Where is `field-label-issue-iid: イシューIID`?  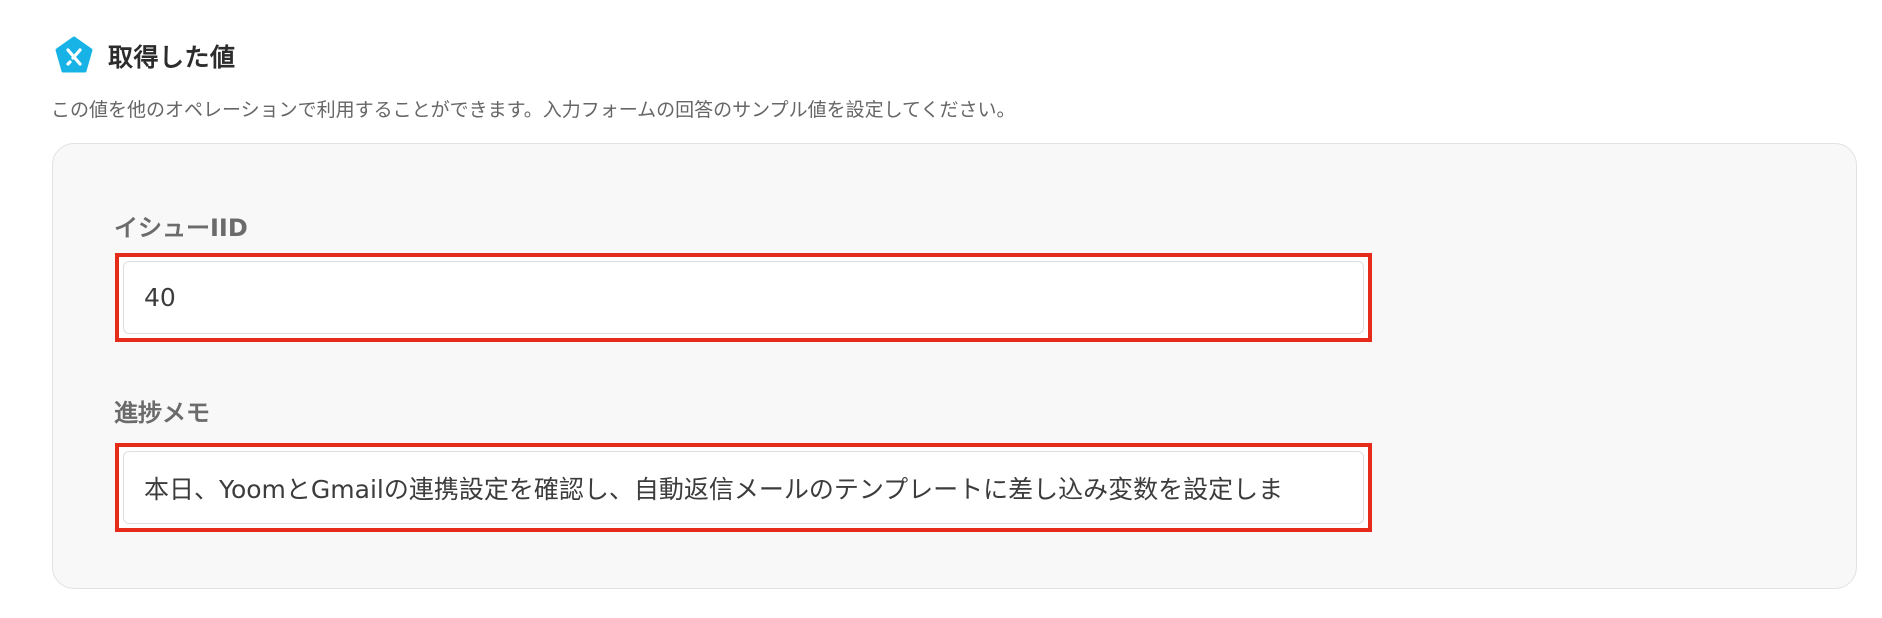
field-label-issue-iid: イシューIID is located at coordinates (181, 228).